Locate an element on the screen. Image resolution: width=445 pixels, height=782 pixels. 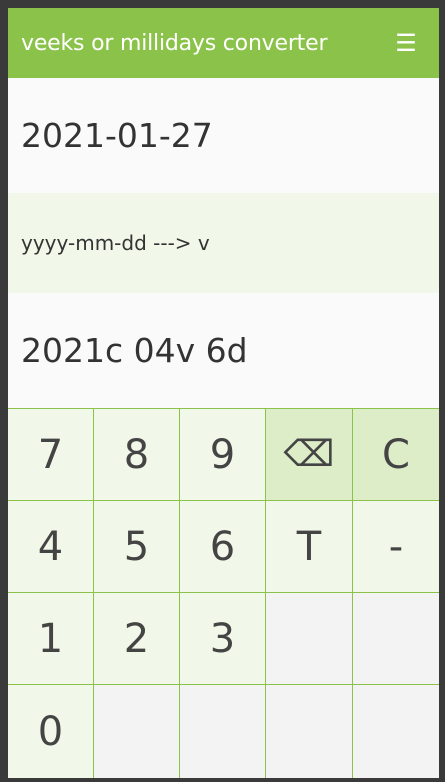
backspace-icon: ⌫ is located at coordinates (309, 454).